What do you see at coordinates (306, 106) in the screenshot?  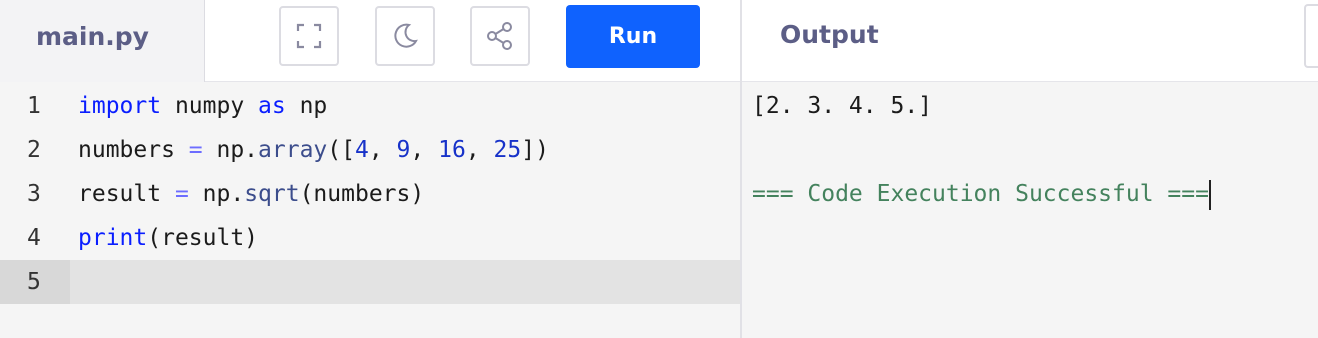 I see `code-token: np` at bounding box center [306, 106].